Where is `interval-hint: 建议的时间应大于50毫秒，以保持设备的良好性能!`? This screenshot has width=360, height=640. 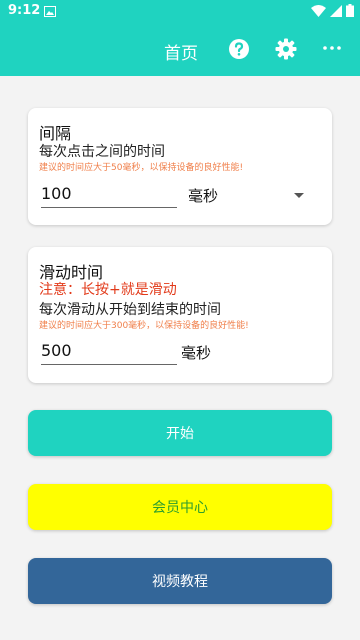
interval-hint: 建议的时间应大于50毫秒，以保持设备的良好性能! is located at coordinates (141, 168).